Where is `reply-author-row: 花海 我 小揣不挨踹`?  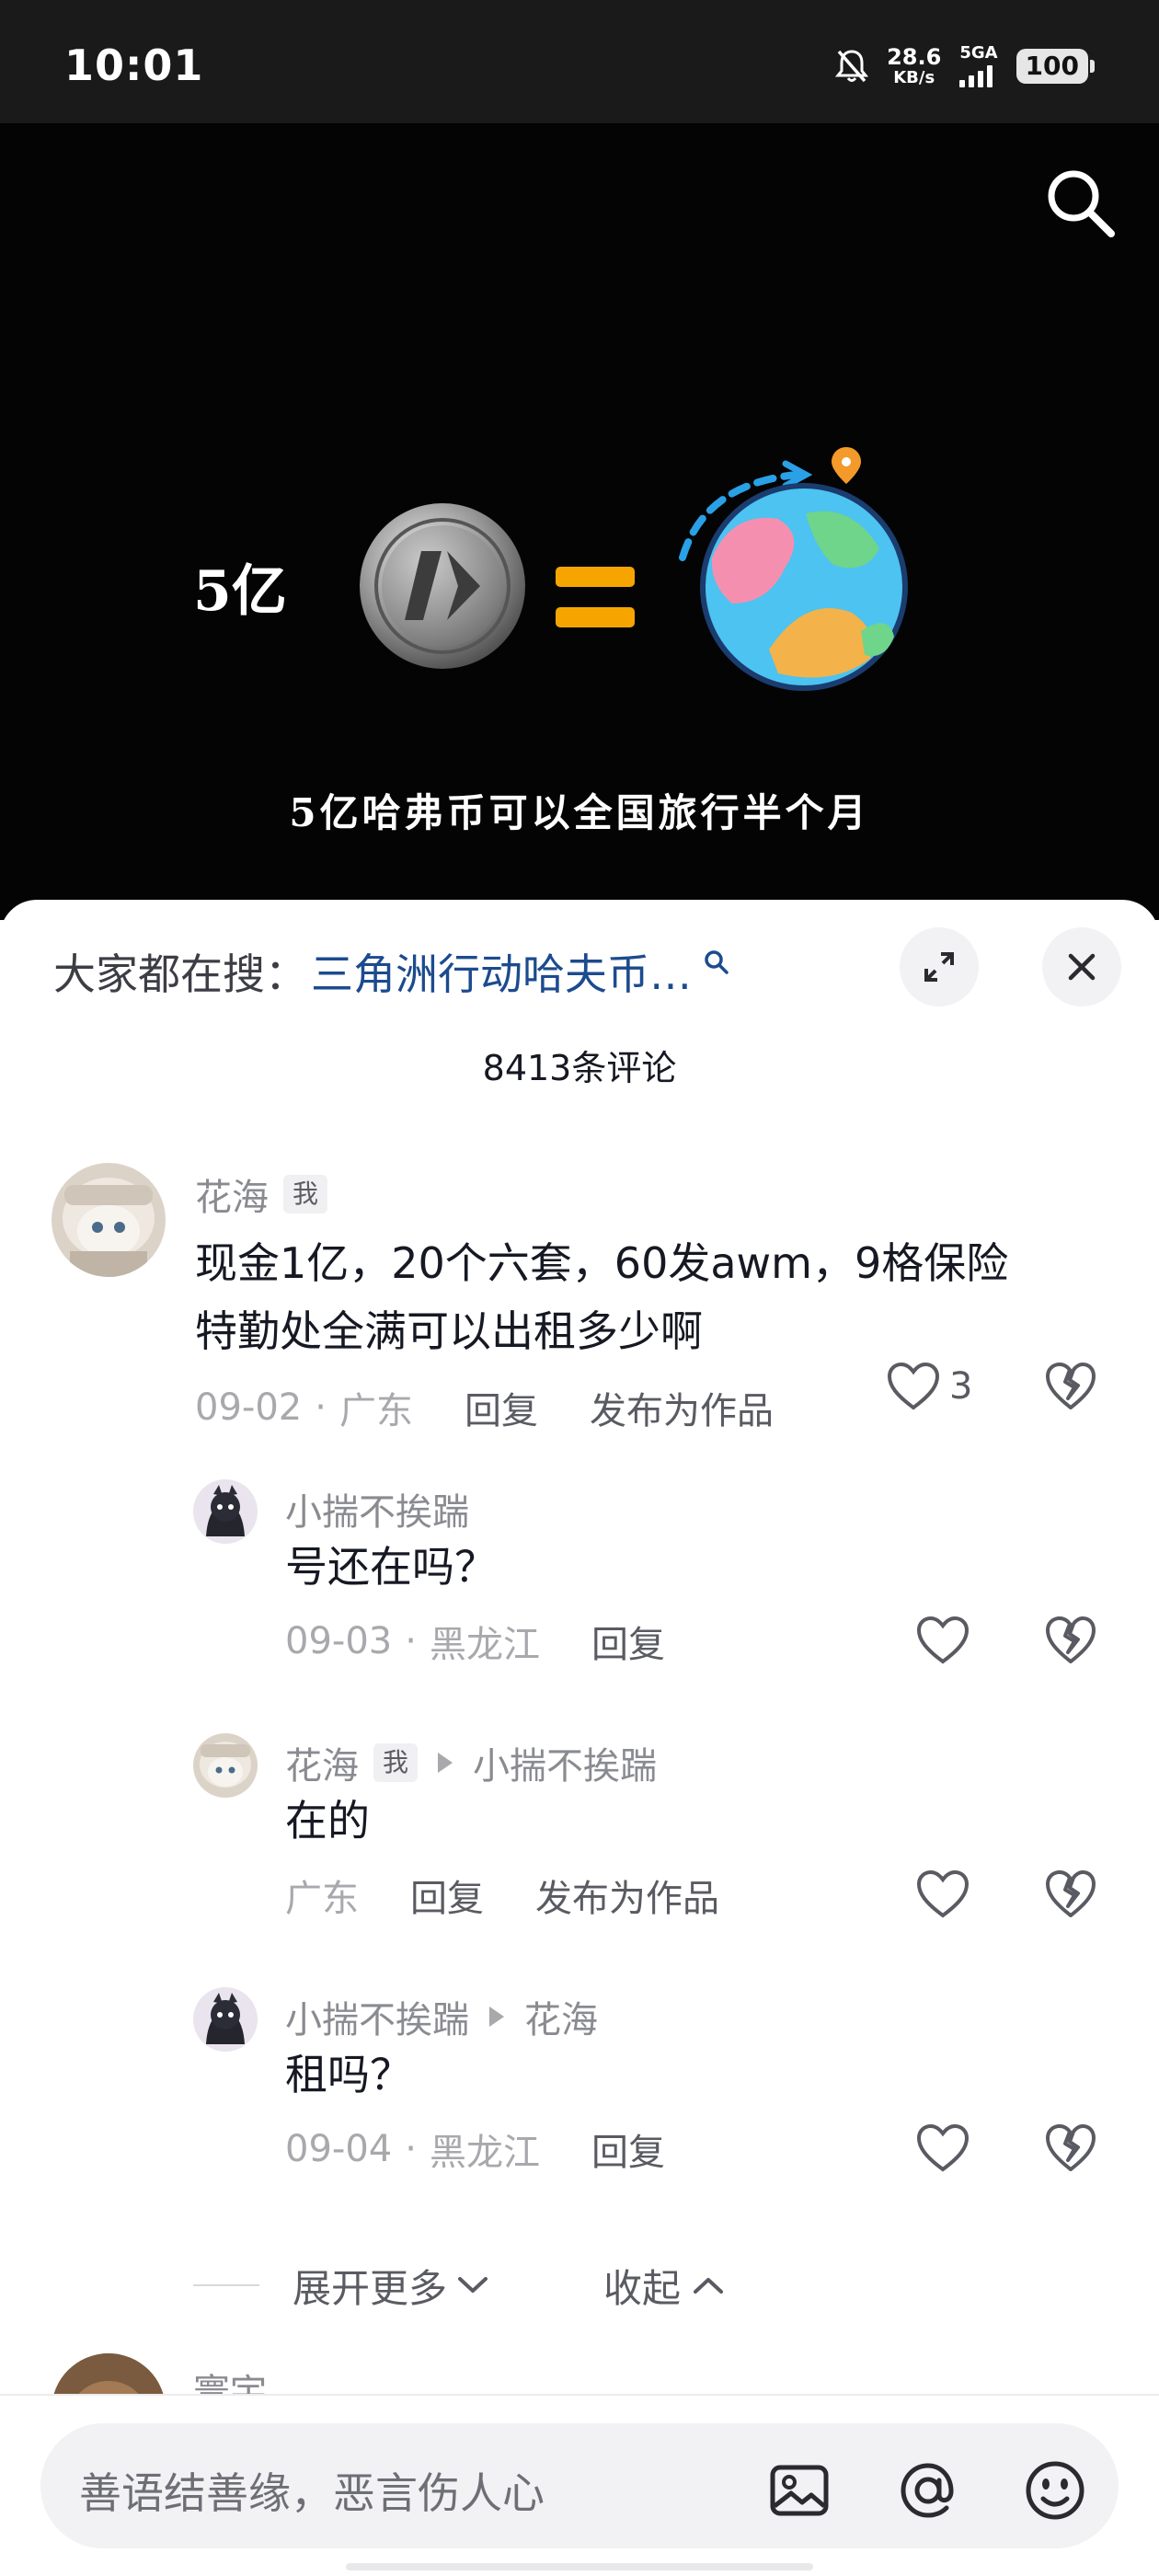 reply-author-row: 花海 我 小揣不挨踹 is located at coordinates (471, 1762).